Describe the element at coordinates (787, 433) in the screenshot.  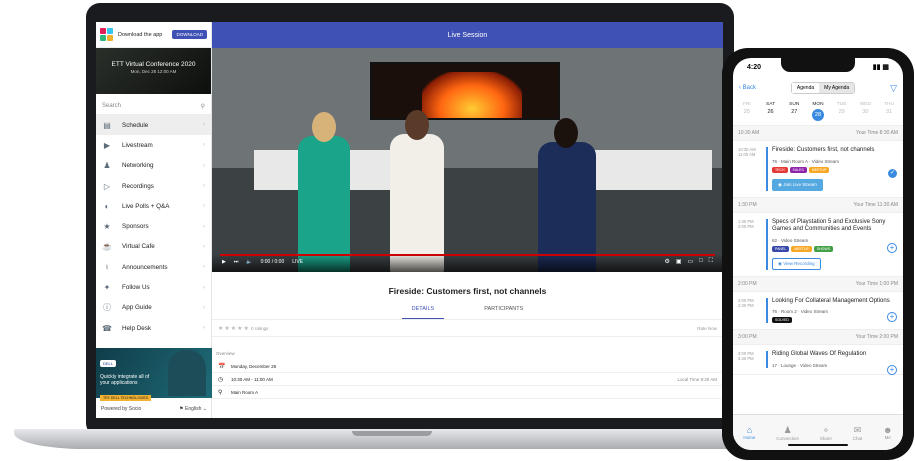
I see `tab-connection: ♟ Connection` at that location.